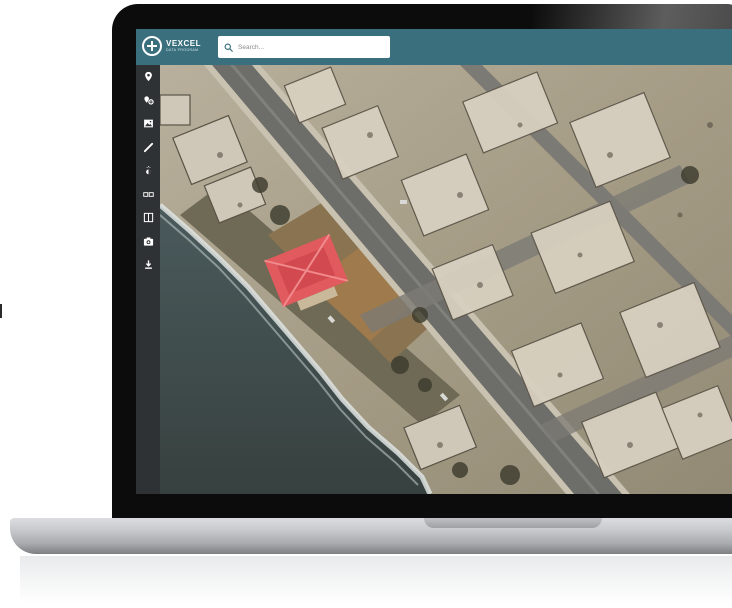 The width and height of the screenshot is (732, 608). Describe the element at coordinates (632, 18) in the screenshot. I see `lid-reflection` at that location.